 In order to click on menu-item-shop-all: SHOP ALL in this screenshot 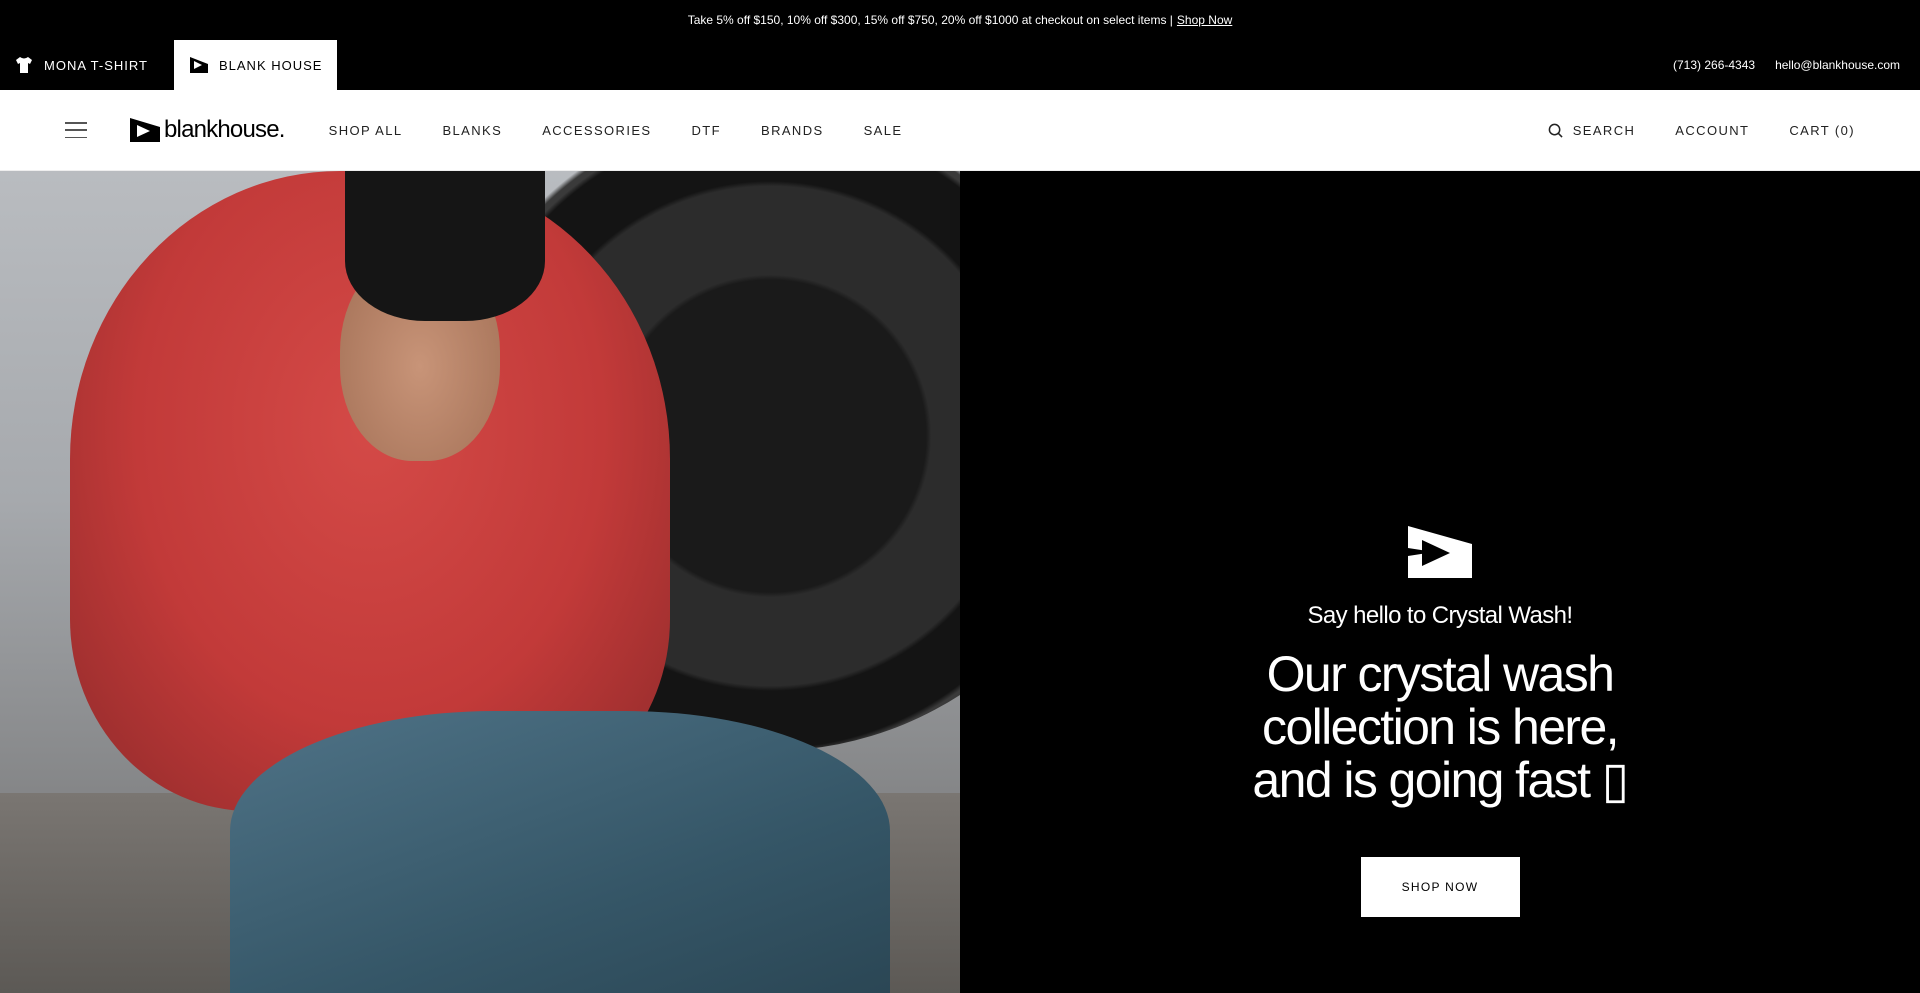, I will do `click(366, 130)`.